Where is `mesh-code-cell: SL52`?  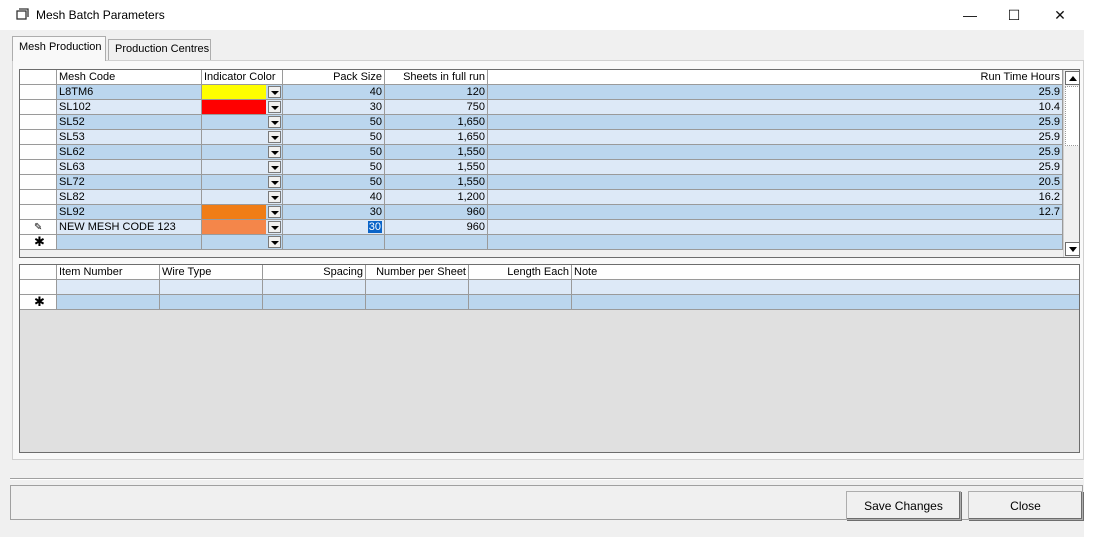
mesh-code-cell: SL52 is located at coordinates (129, 122).